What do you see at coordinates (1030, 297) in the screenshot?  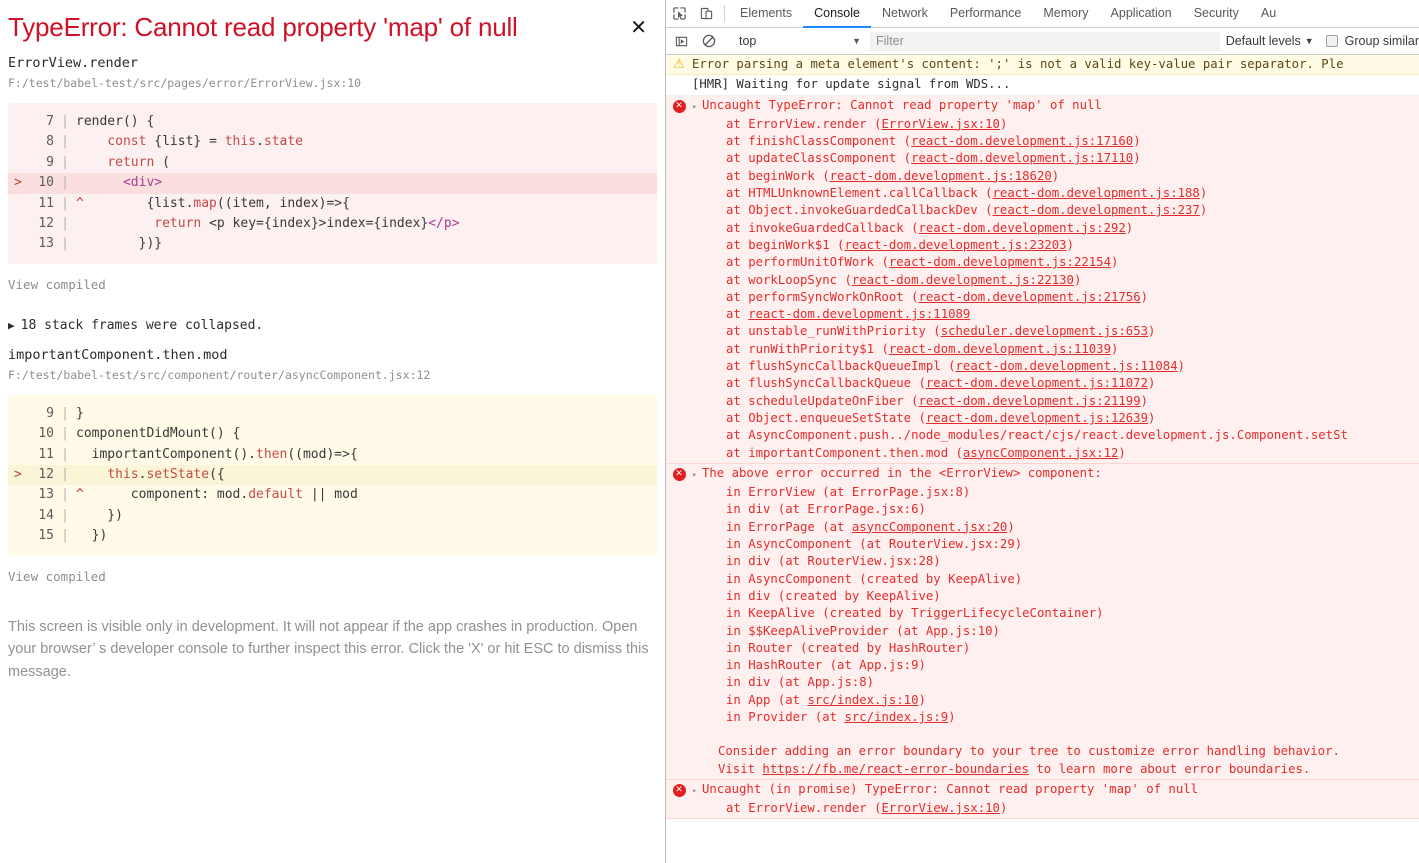 I see `source-link: react-dom.development.js:21756` at bounding box center [1030, 297].